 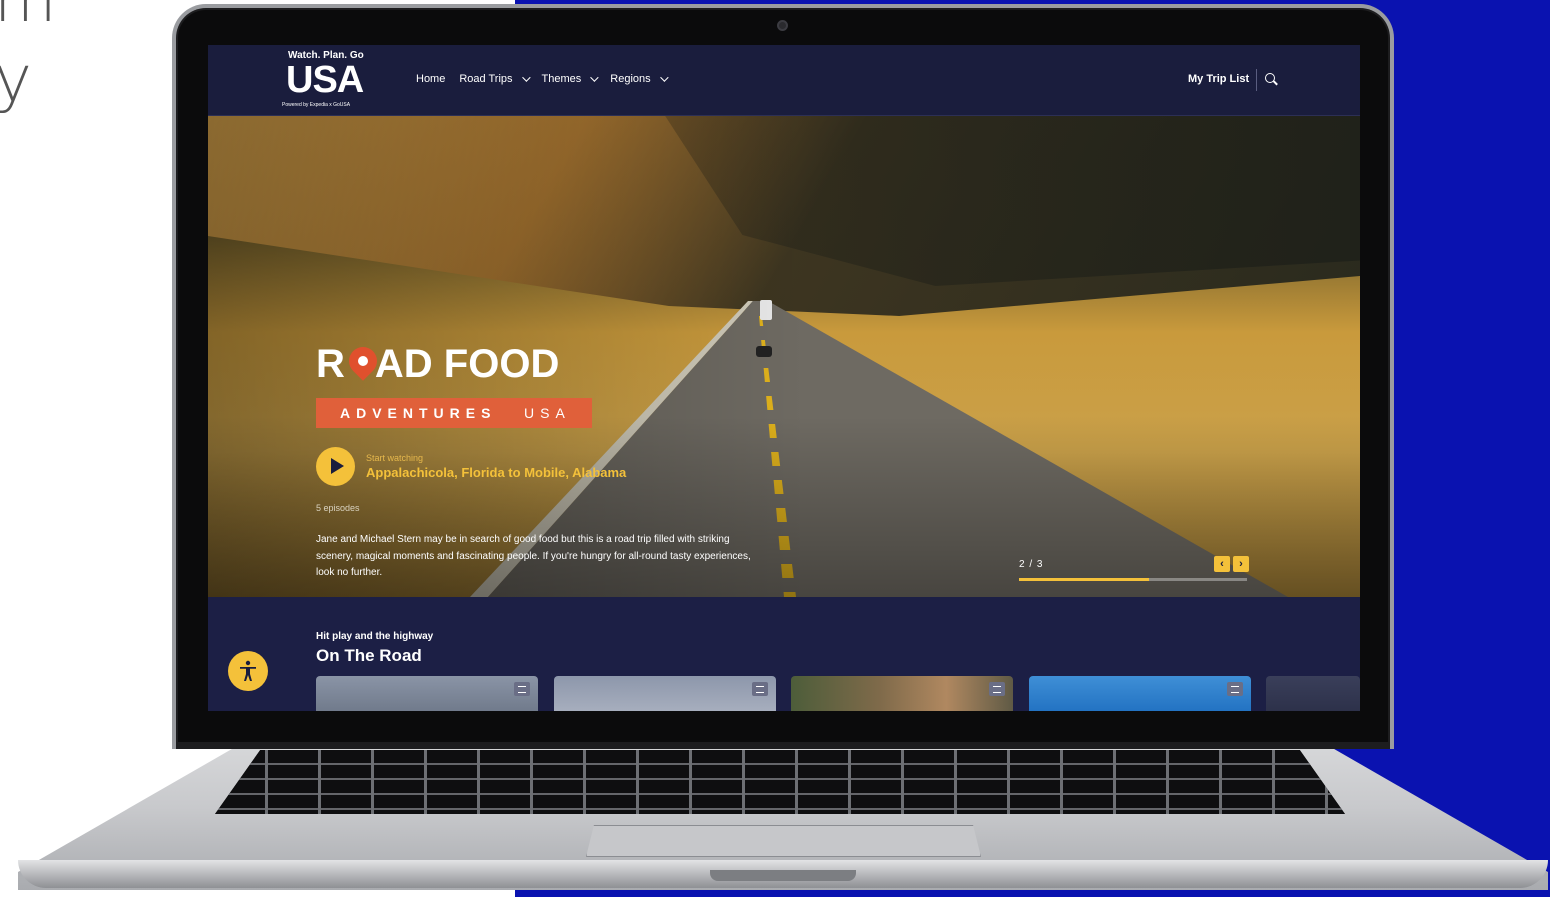 What do you see at coordinates (338, 508) in the screenshot?
I see `episode-count: 5 episodes` at bounding box center [338, 508].